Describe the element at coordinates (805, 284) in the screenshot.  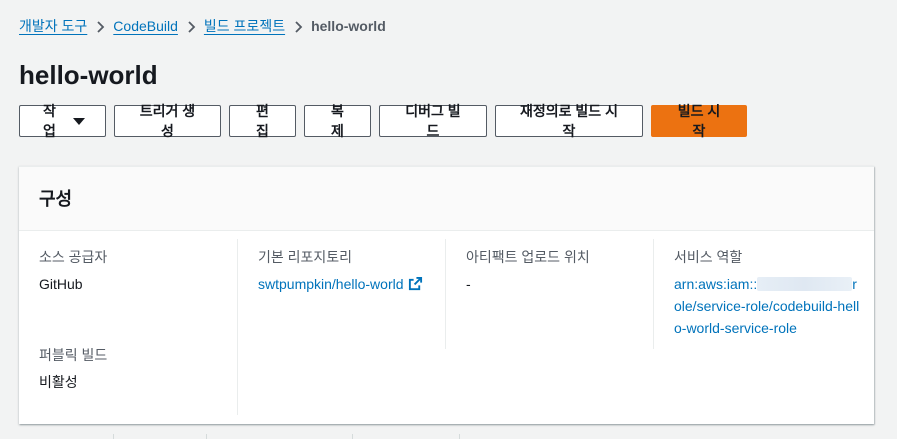
I see `redacted-account-id` at that location.